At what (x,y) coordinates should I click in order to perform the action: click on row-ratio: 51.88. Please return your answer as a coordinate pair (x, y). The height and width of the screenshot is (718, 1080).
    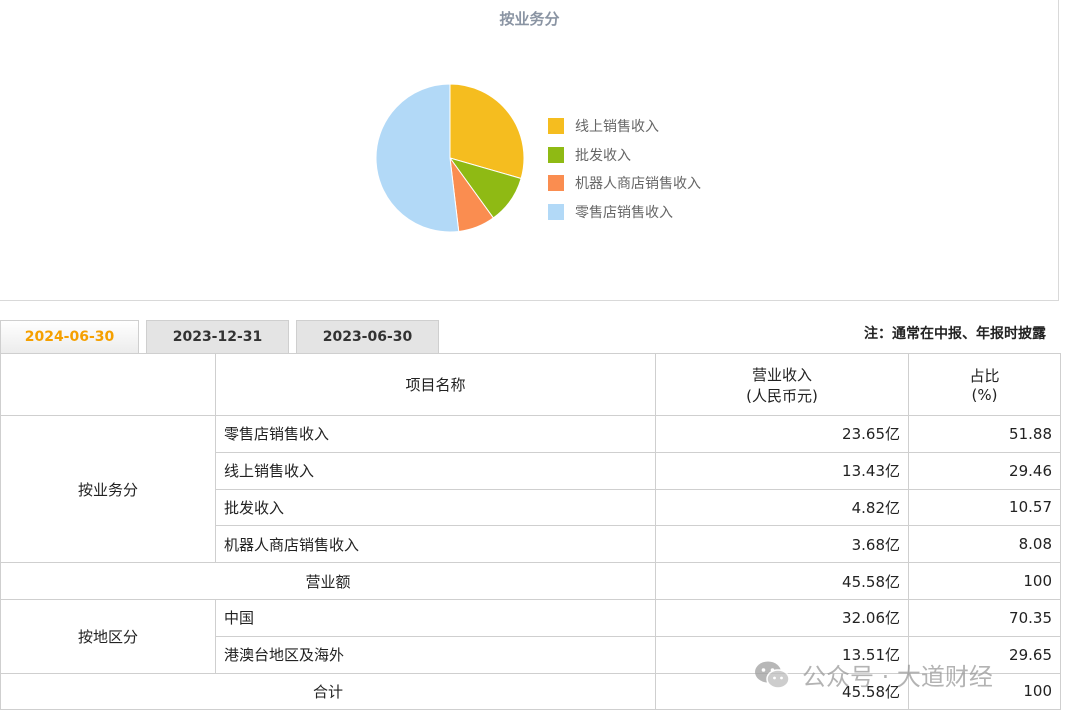
    Looking at the image, I should click on (984, 434).